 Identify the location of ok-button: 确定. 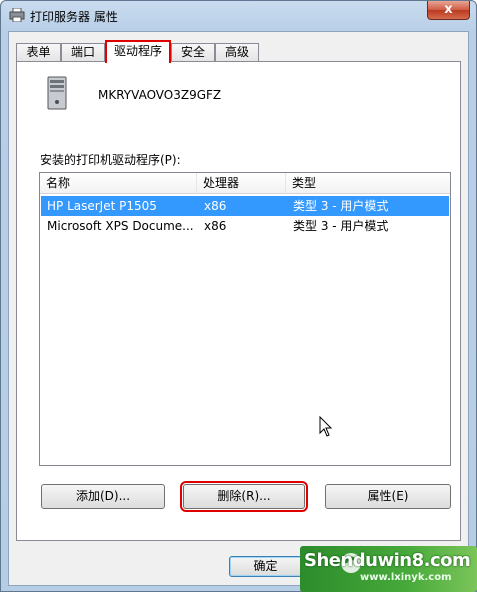
(265, 566).